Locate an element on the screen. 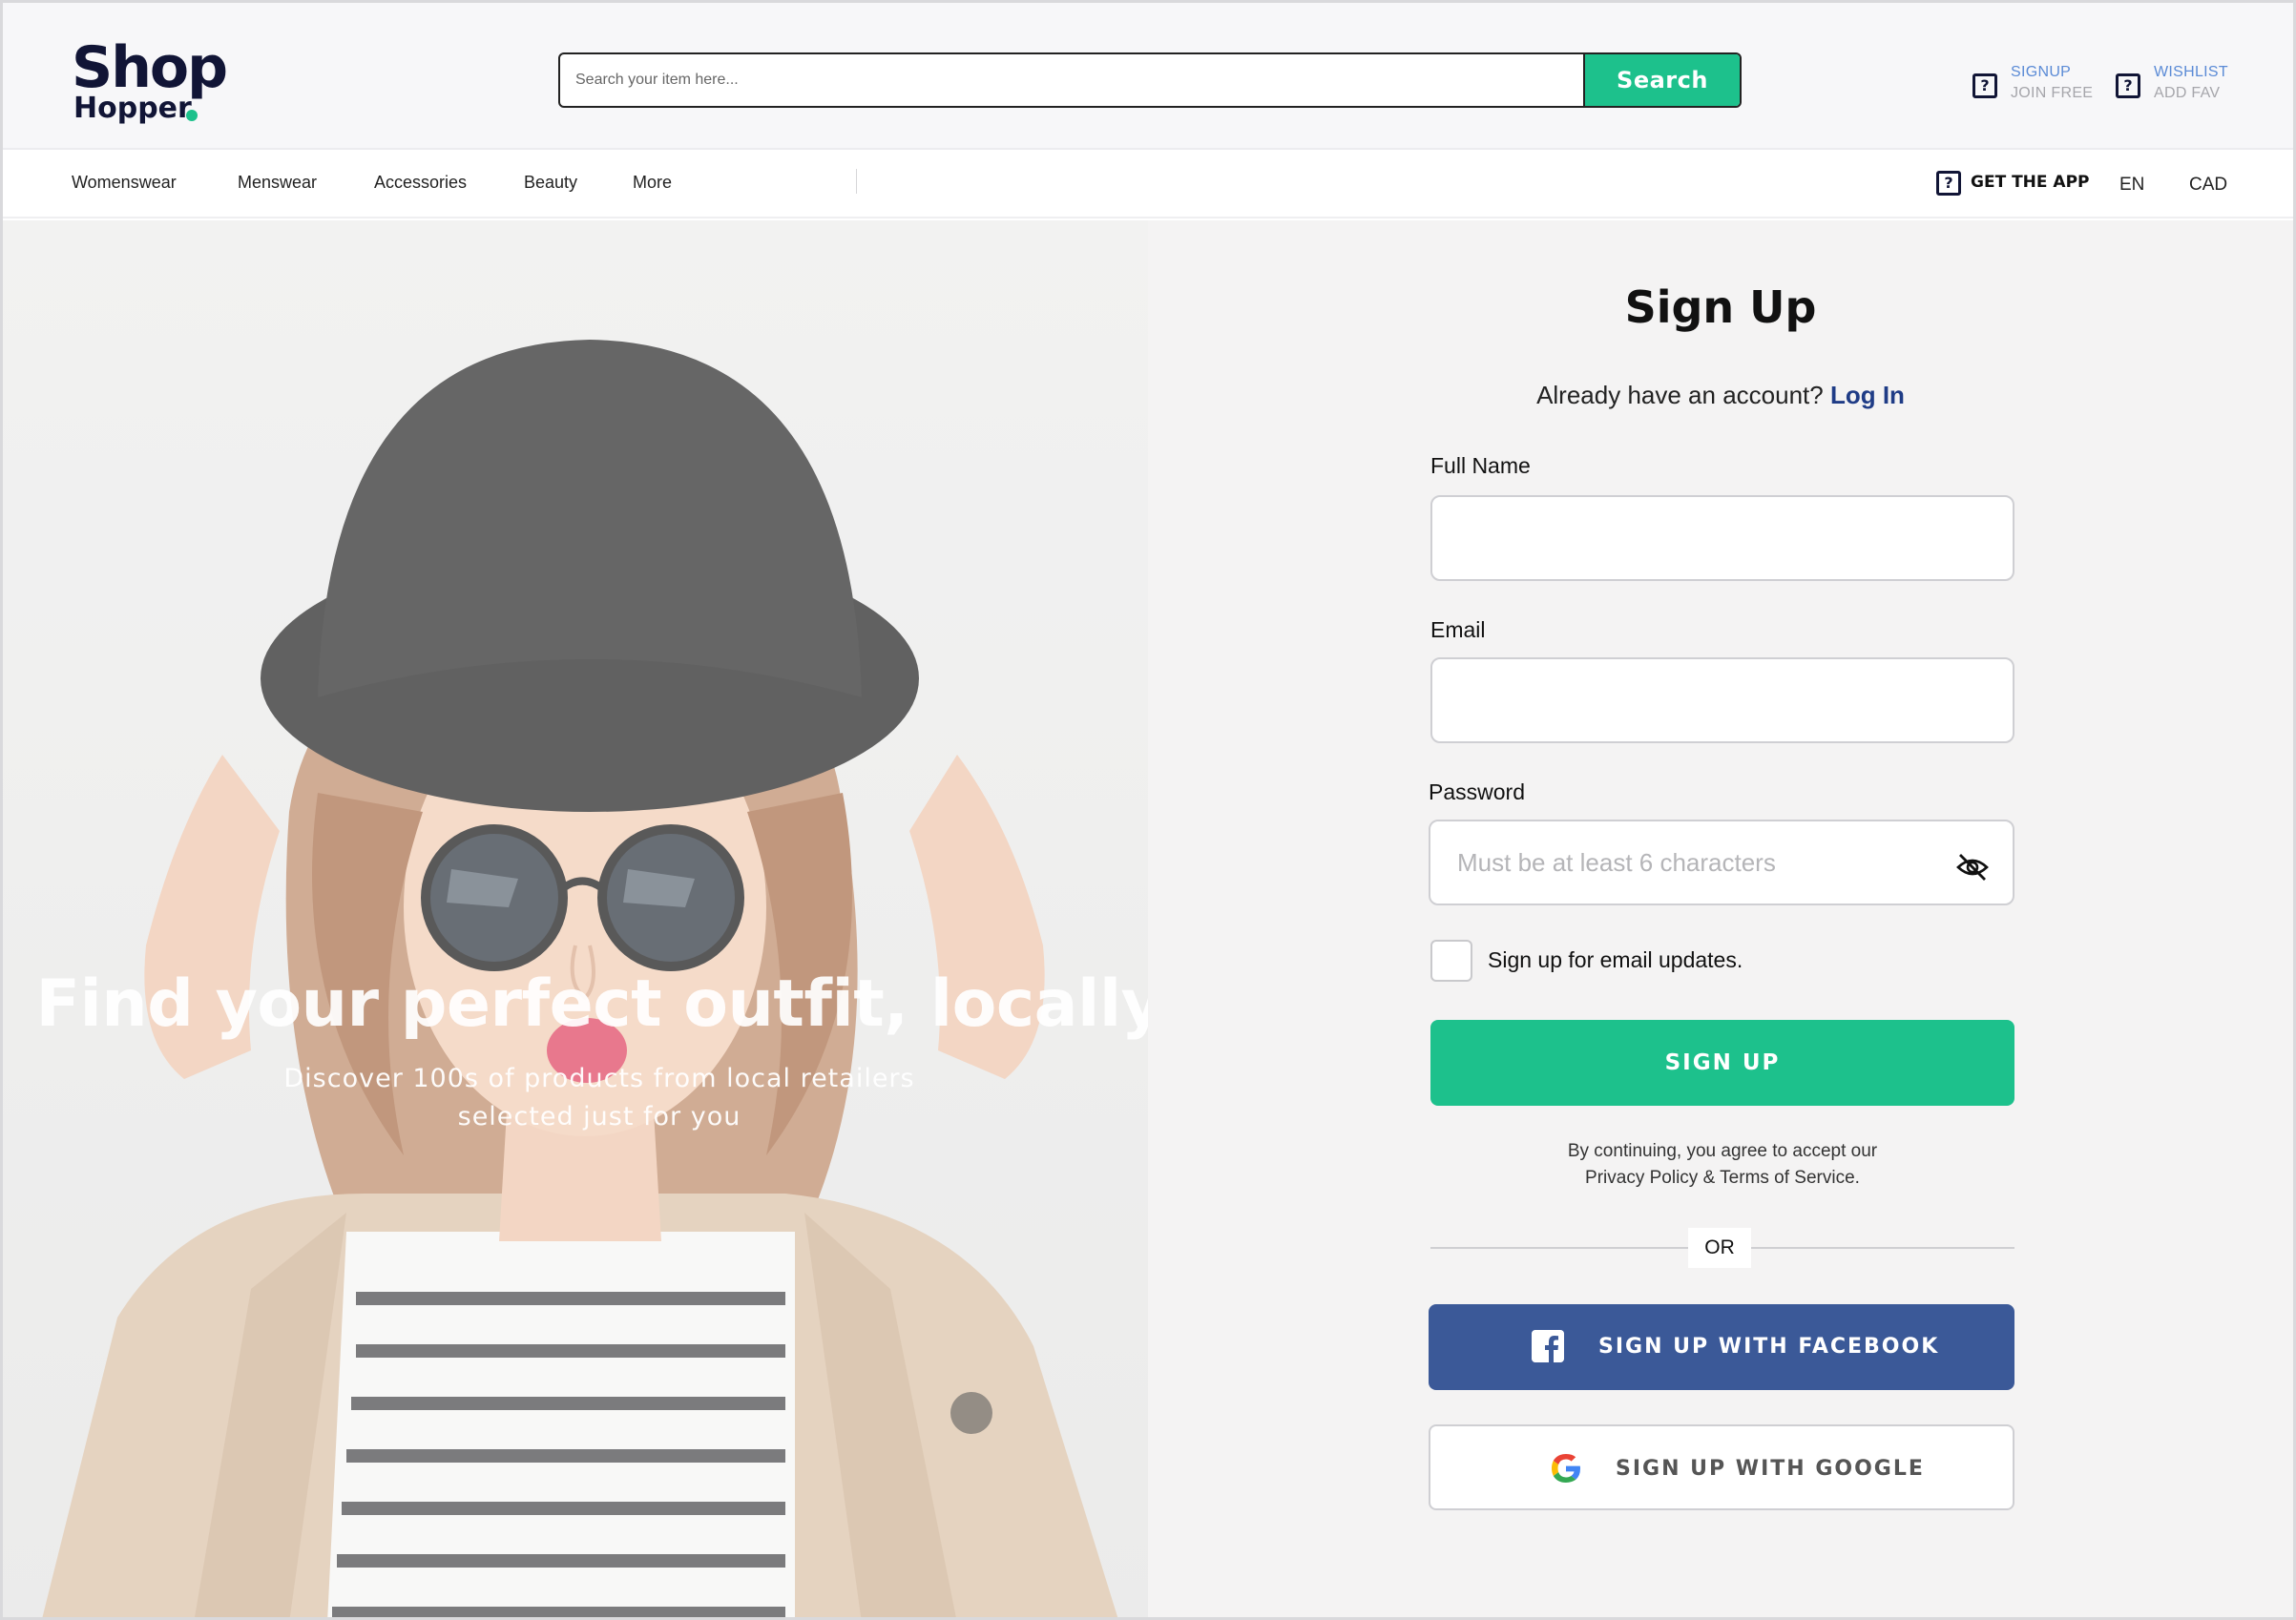 The width and height of the screenshot is (2296, 1620). search-input is located at coordinates (1072, 80).